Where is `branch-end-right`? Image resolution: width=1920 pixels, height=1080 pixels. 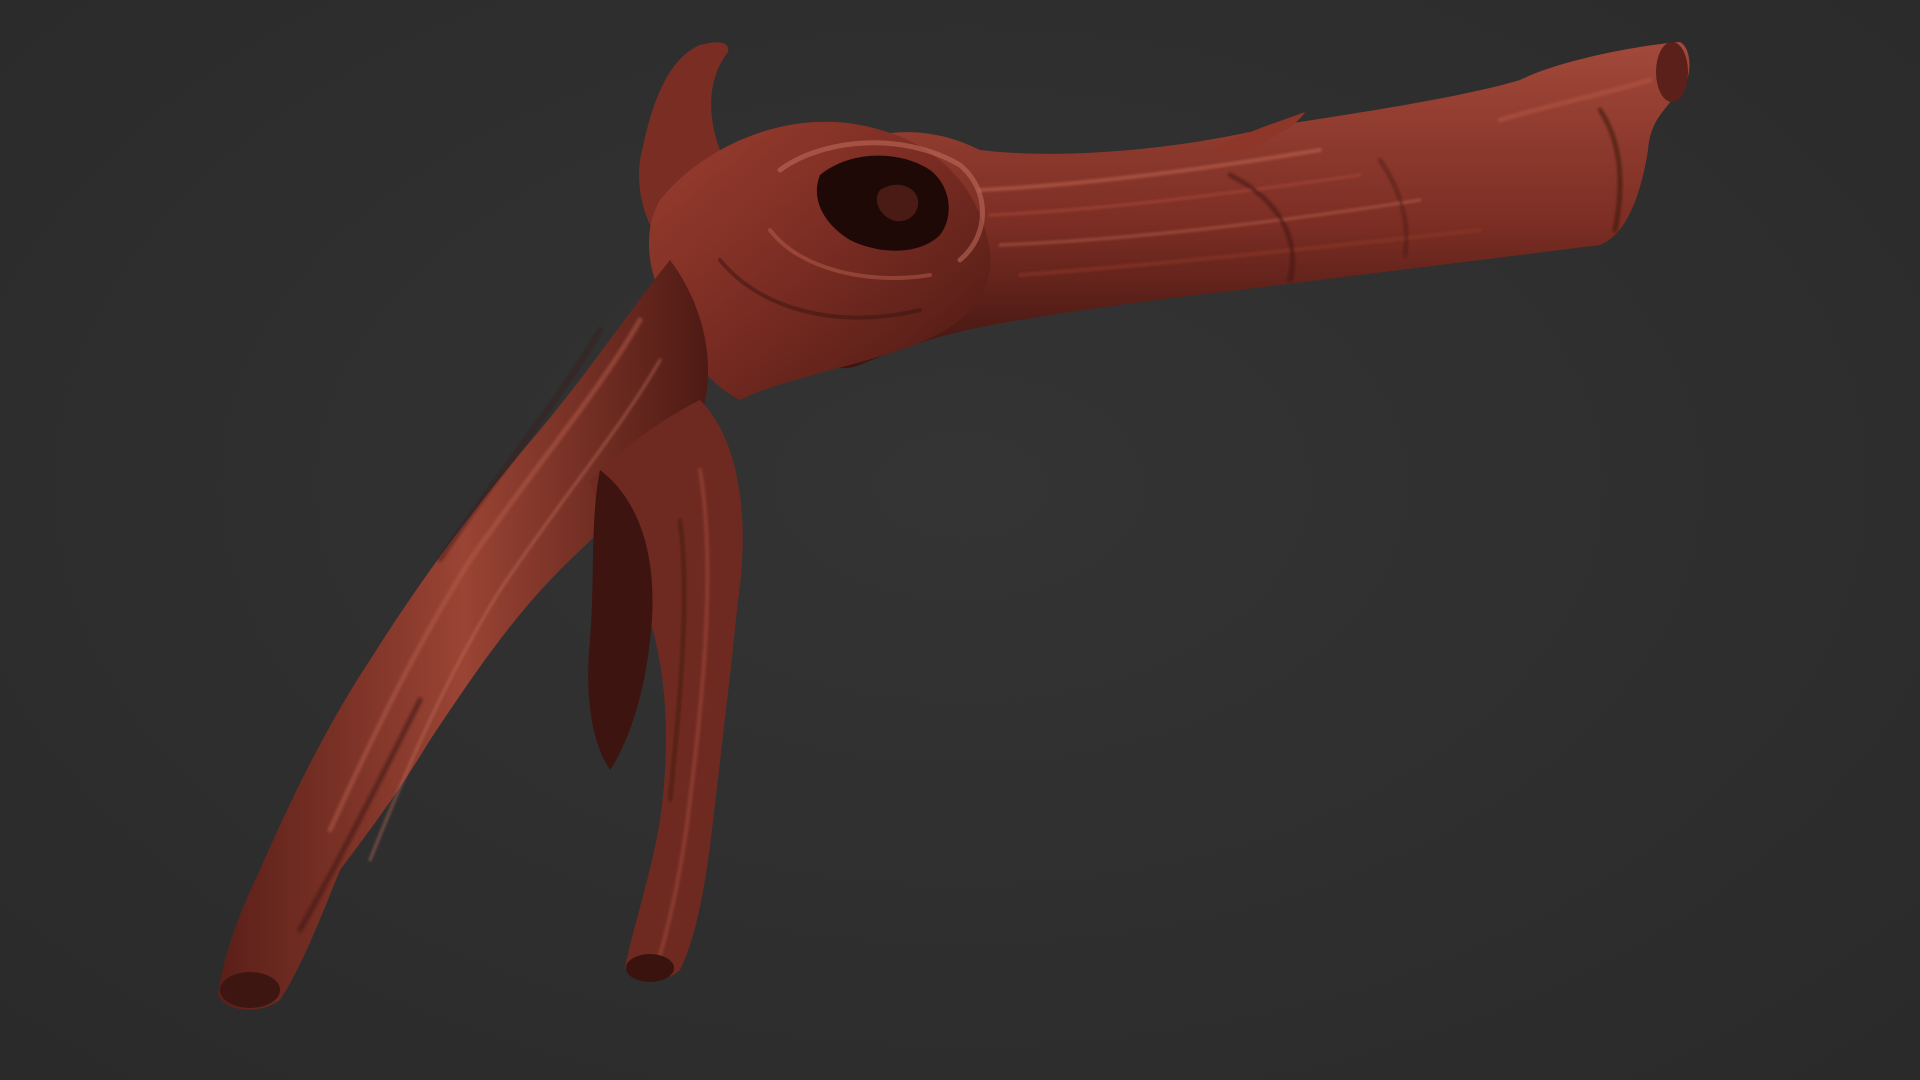 branch-end-right is located at coordinates (1672, 72).